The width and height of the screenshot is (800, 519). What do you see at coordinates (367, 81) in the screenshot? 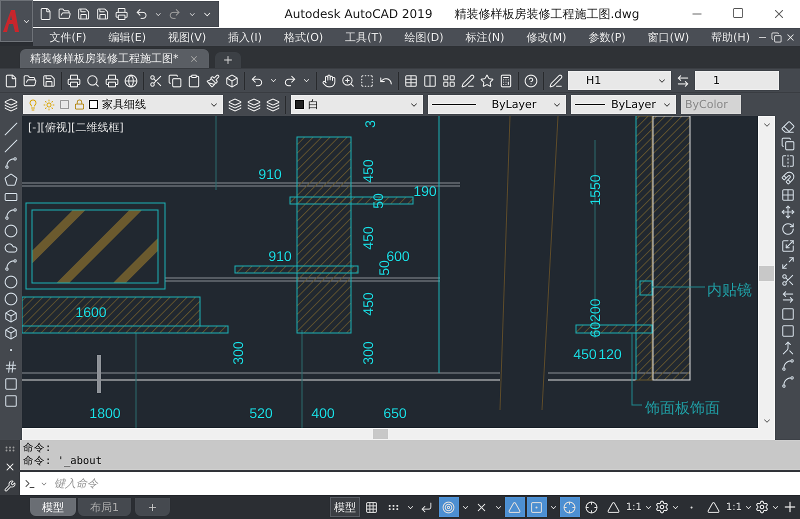
I see `zoom-window-icon` at bounding box center [367, 81].